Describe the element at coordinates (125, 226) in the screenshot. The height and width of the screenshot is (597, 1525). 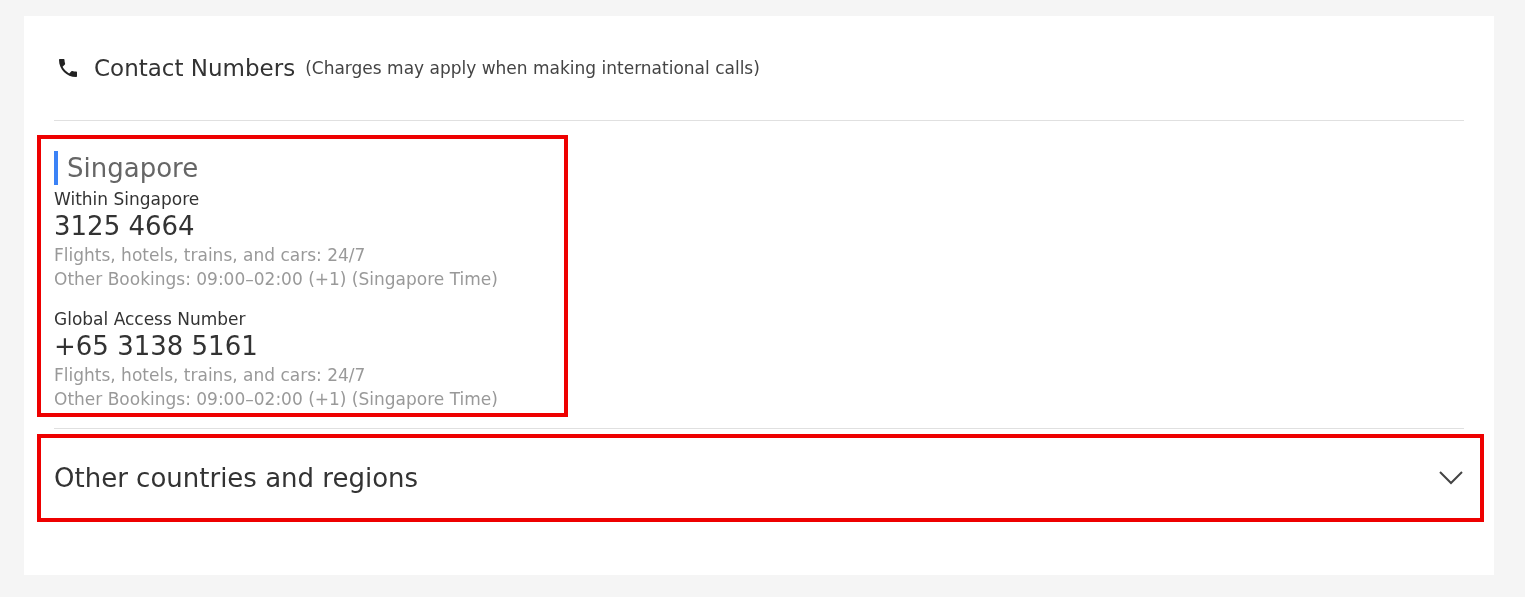
I see `phone-number: 3125 4664` at that location.